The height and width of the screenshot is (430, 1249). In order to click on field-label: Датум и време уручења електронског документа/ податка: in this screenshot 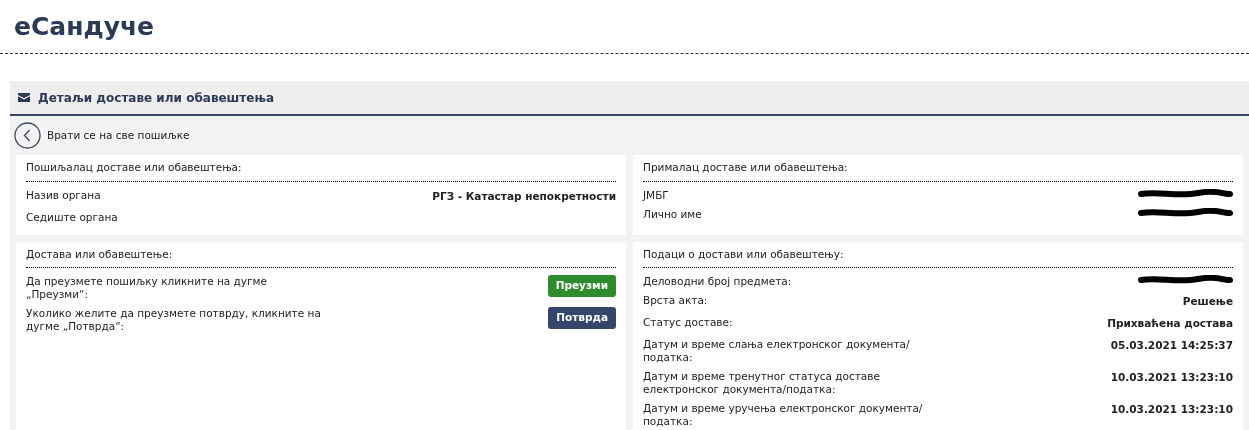, I will do `click(783, 414)`.